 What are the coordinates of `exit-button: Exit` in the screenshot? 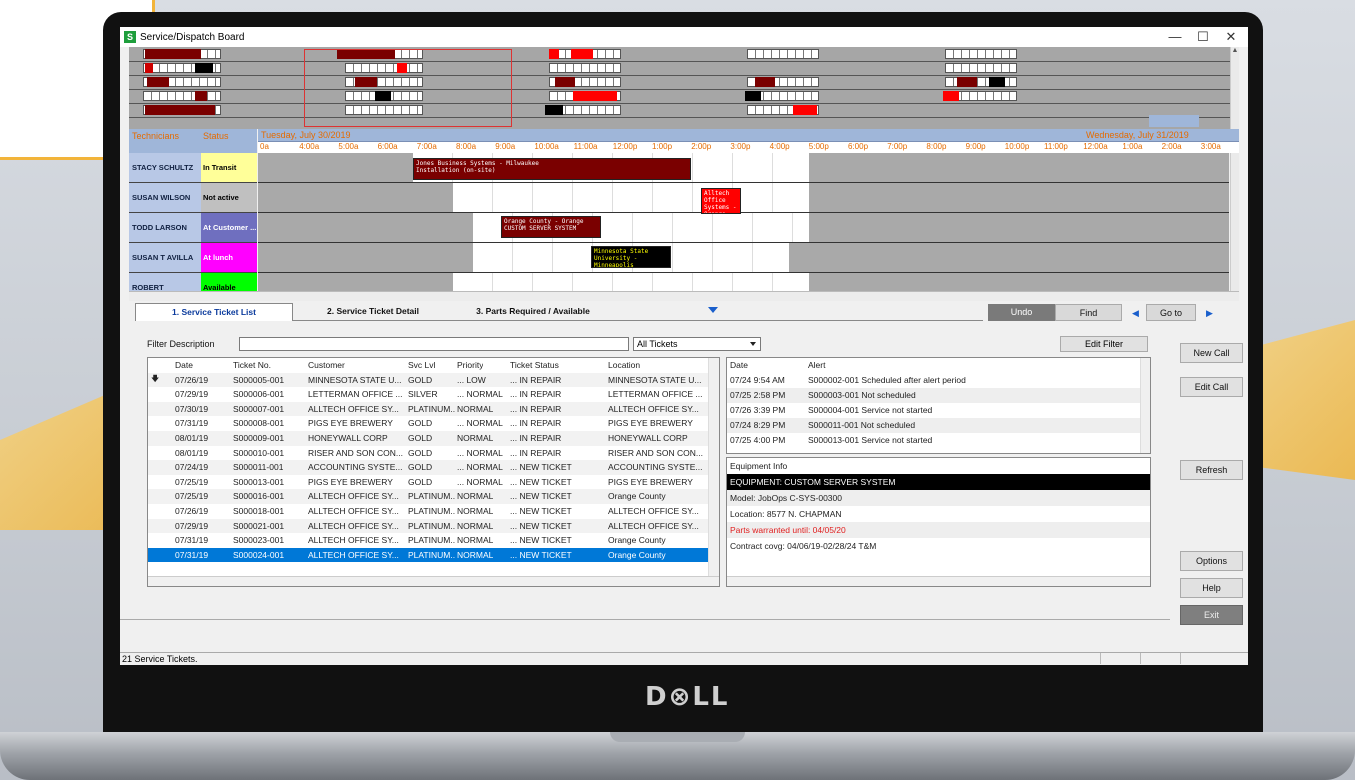 It's located at (1211, 615).